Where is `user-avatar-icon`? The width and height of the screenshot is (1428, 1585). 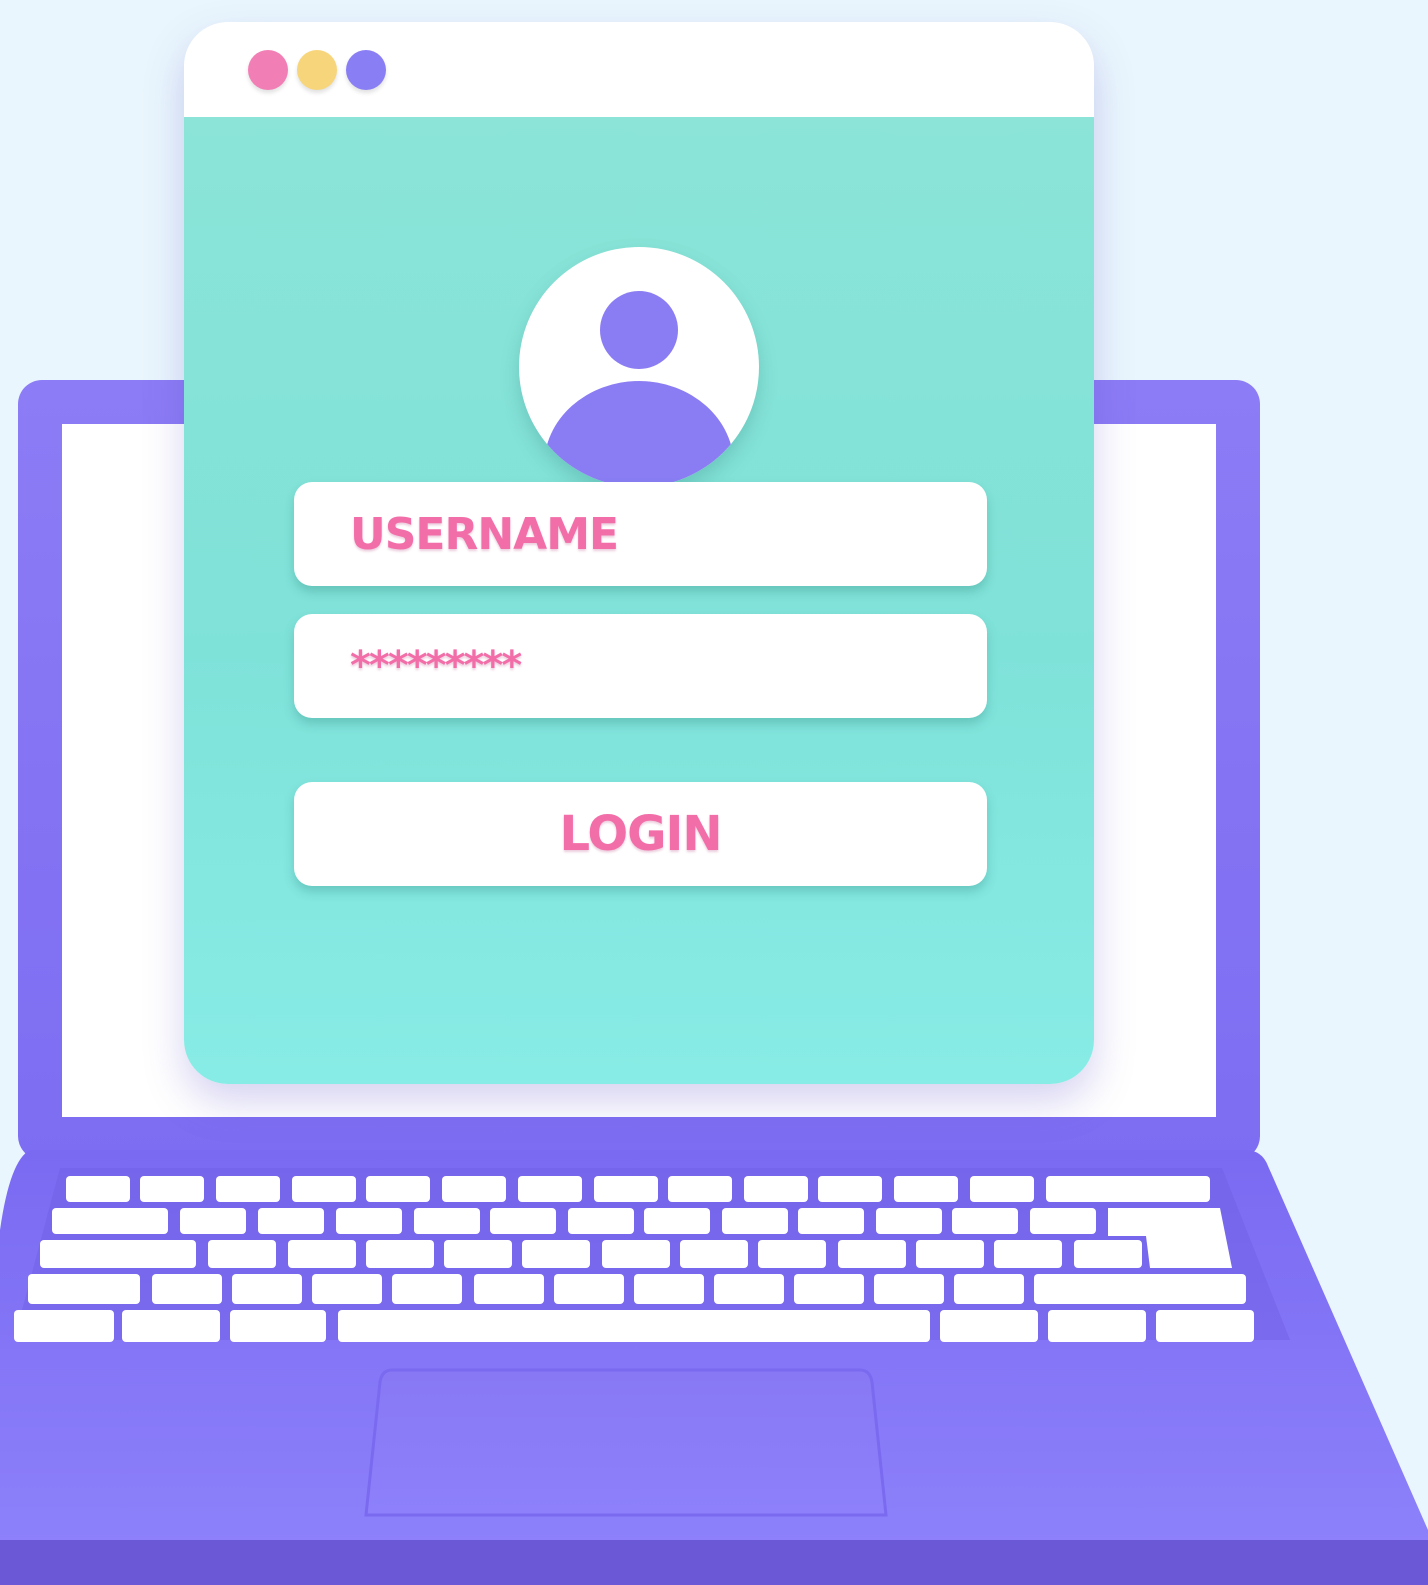 user-avatar-icon is located at coordinates (639, 367).